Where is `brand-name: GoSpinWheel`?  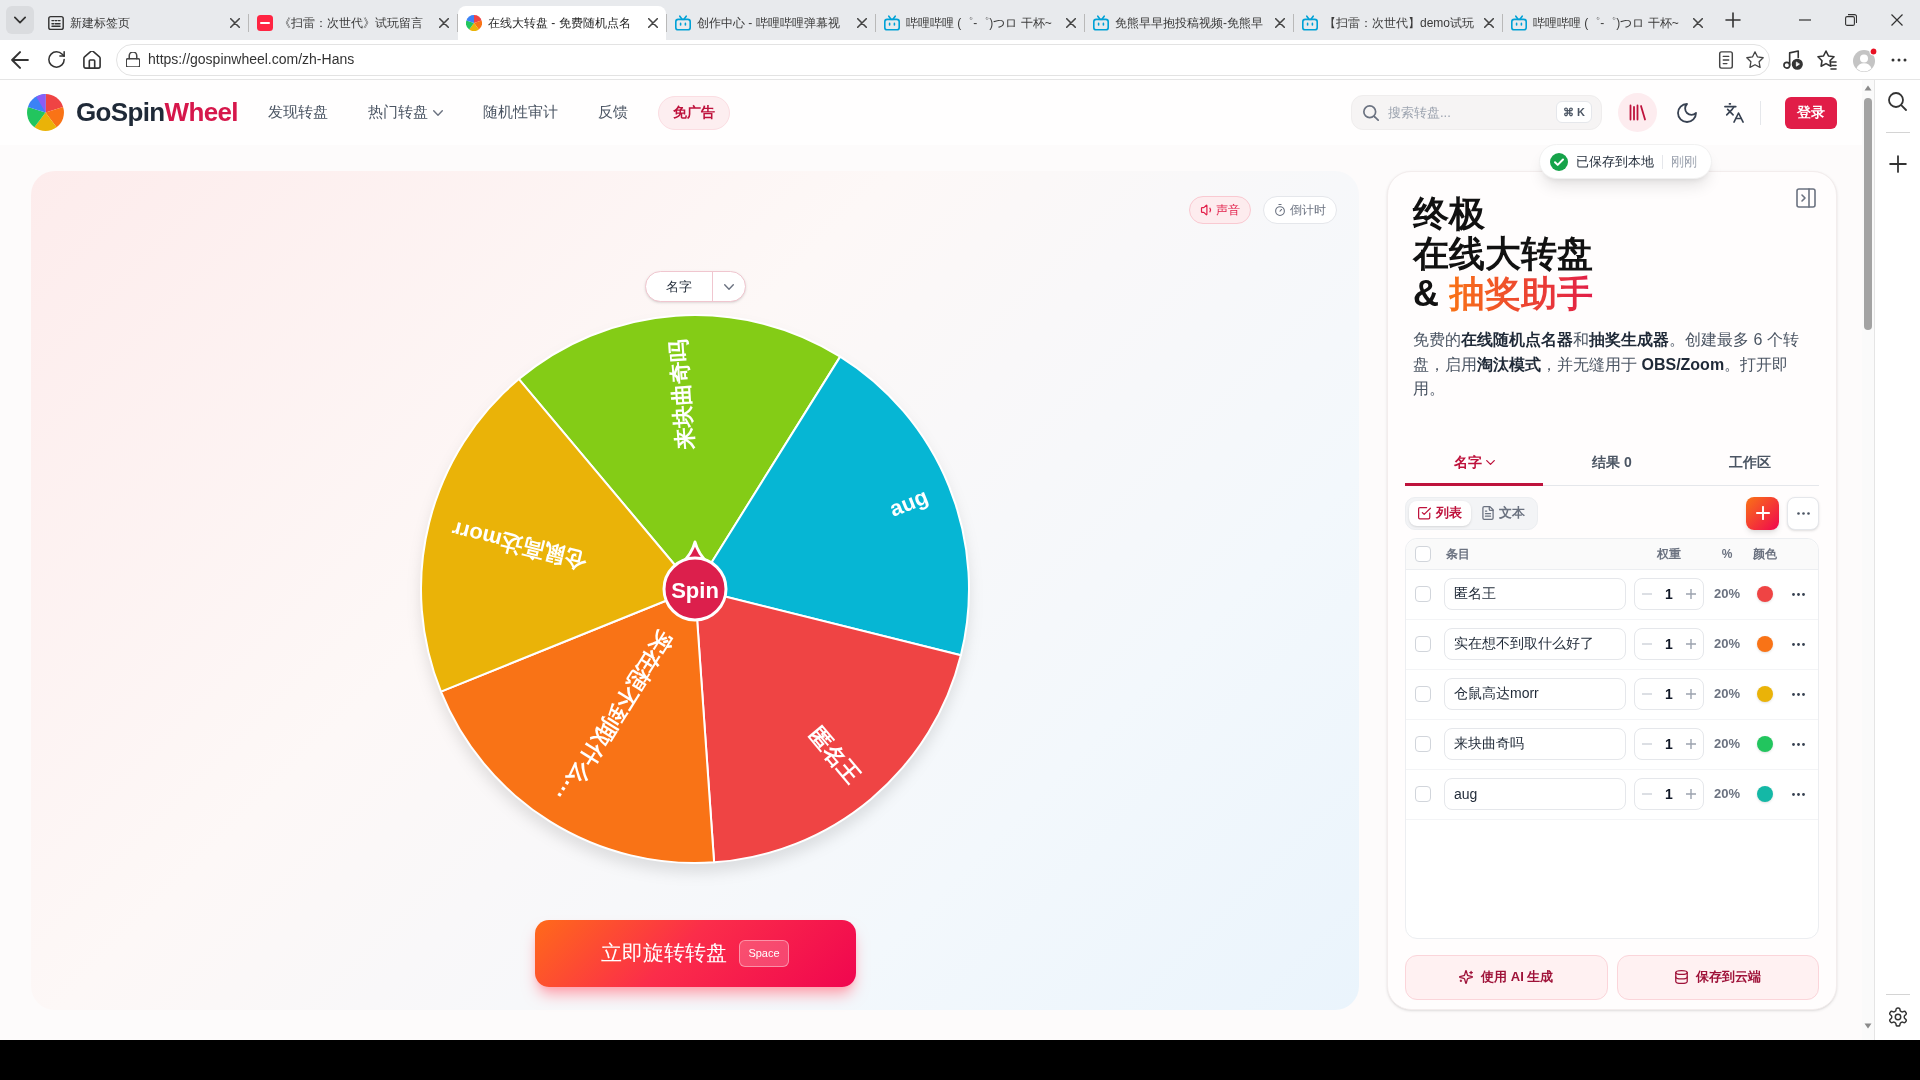 brand-name: GoSpinWheel is located at coordinates (157, 112).